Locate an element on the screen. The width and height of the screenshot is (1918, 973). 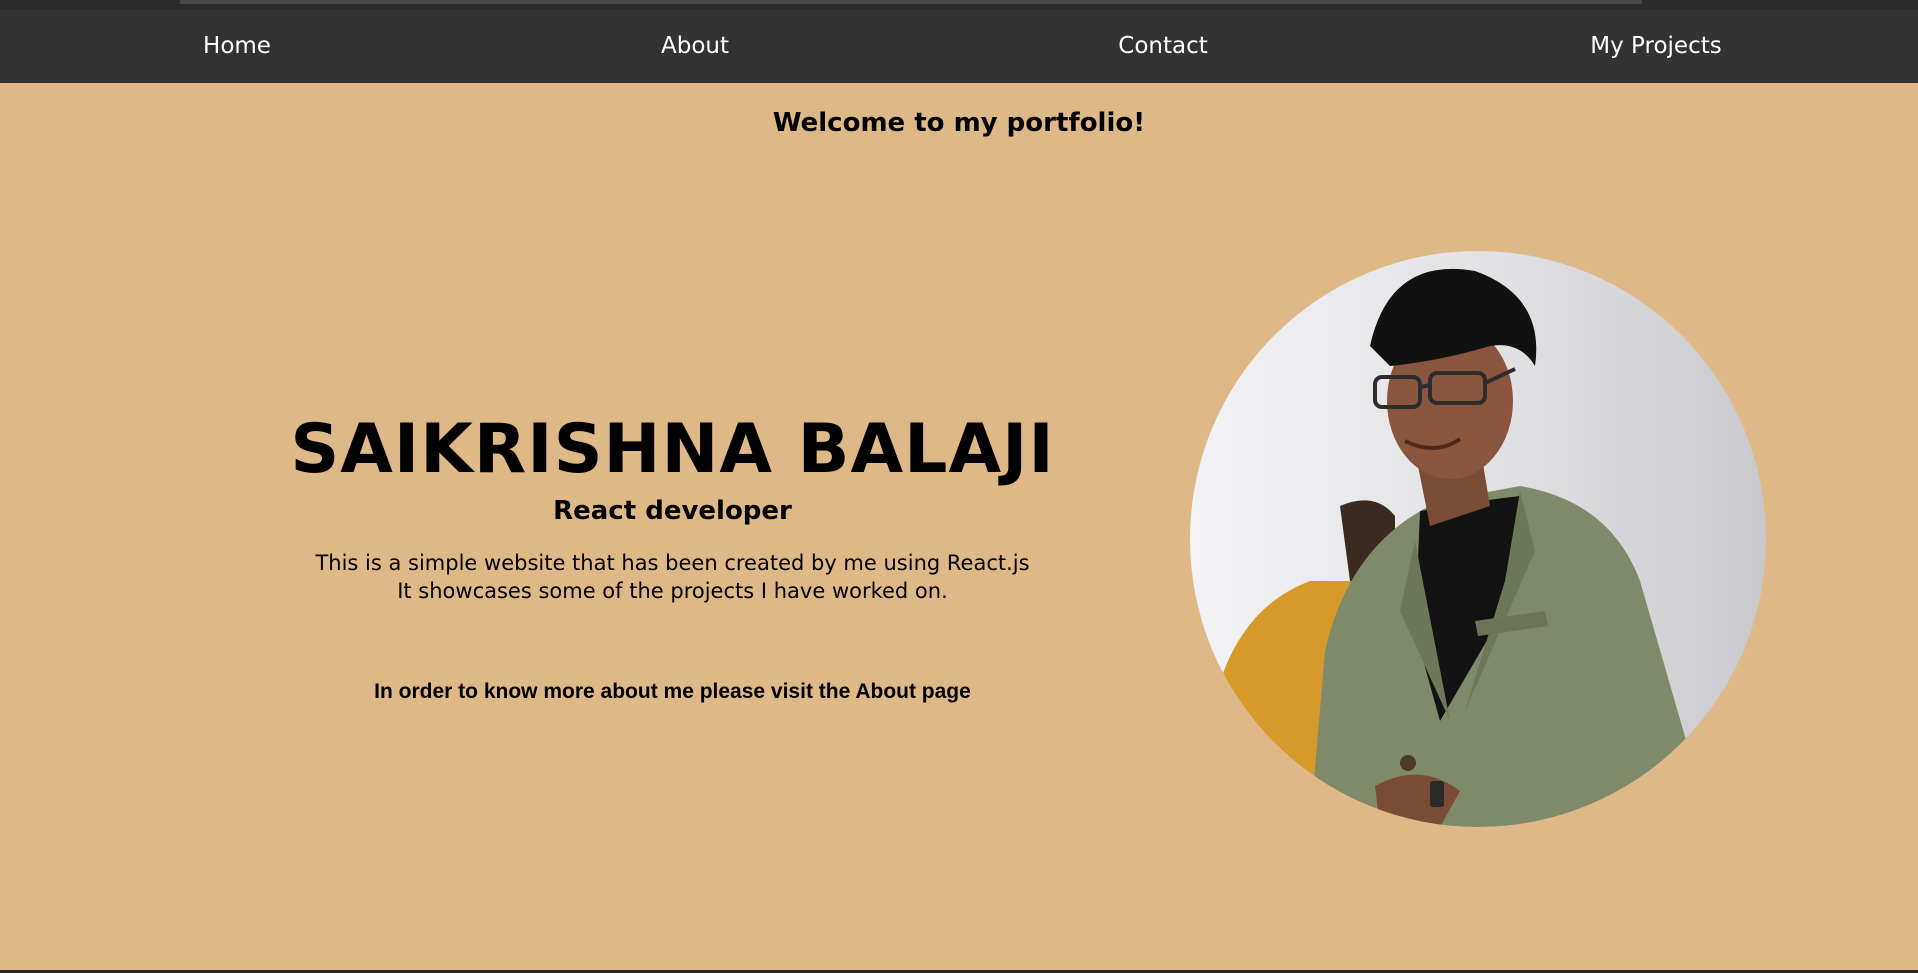
nav-home-link: Home is located at coordinates (237, 46).